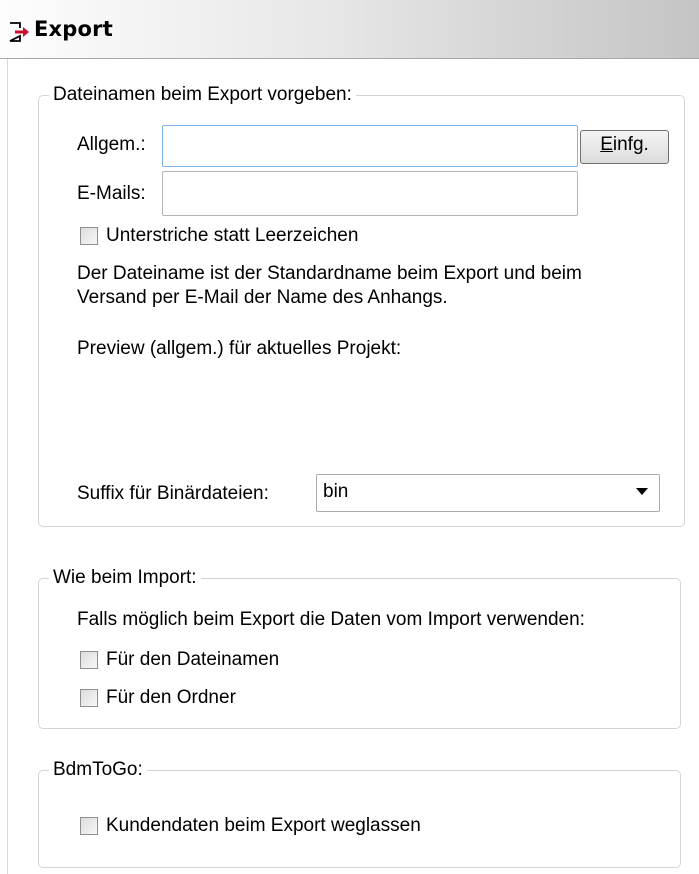 Image resolution: width=699 pixels, height=874 pixels. What do you see at coordinates (89, 660) in the screenshot?
I see `filename-checkbox` at bounding box center [89, 660].